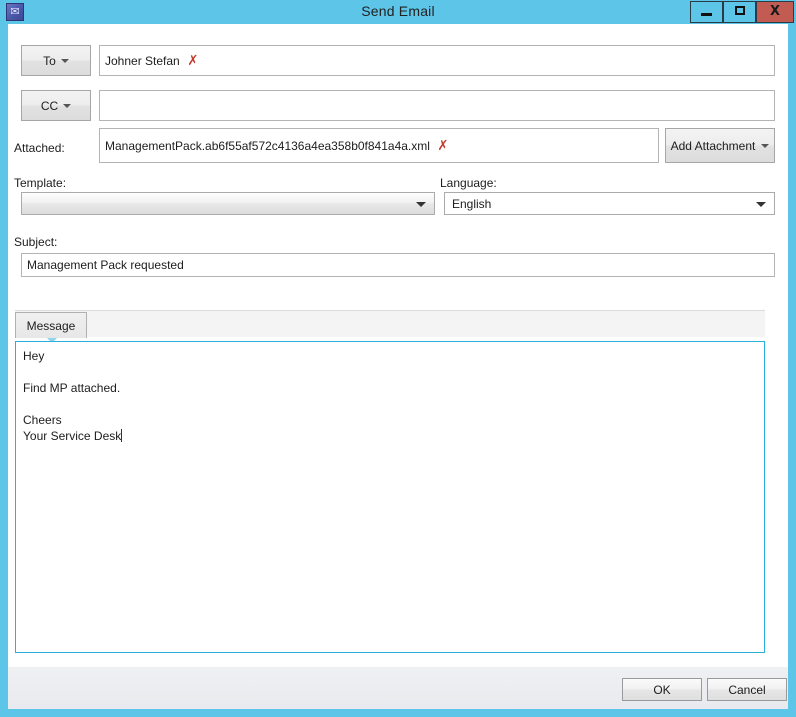 This screenshot has height=717, width=796. I want to click on language-dropdown: English, so click(609, 203).